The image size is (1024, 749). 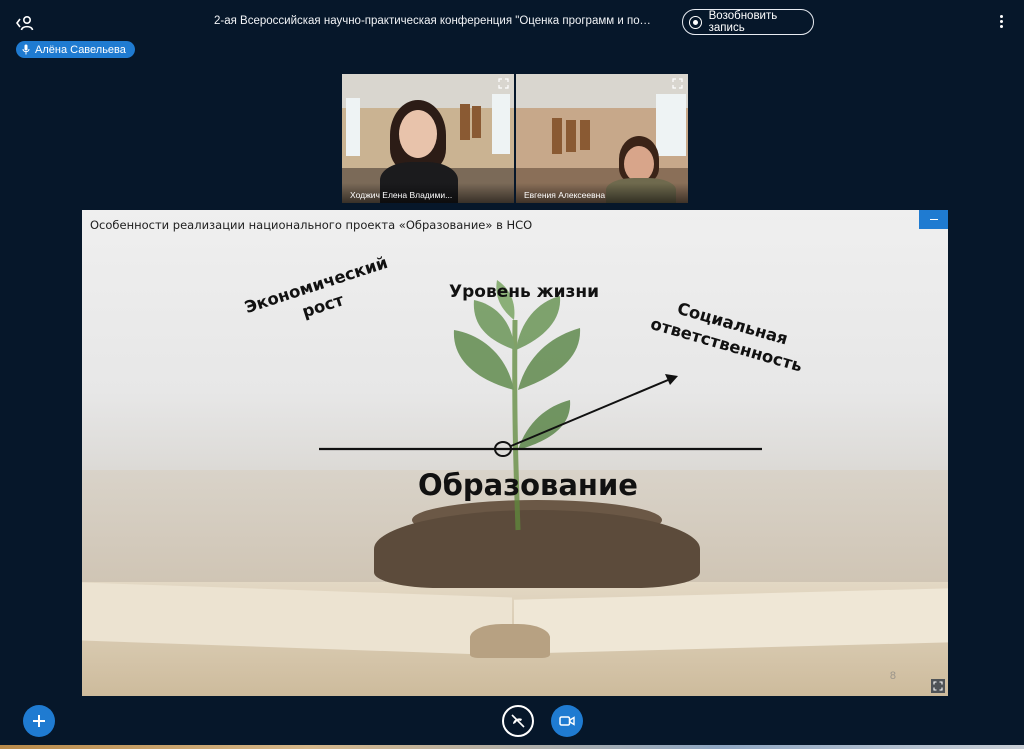 What do you see at coordinates (892, 676) in the screenshot?
I see `slide-number: 8` at bounding box center [892, 676].